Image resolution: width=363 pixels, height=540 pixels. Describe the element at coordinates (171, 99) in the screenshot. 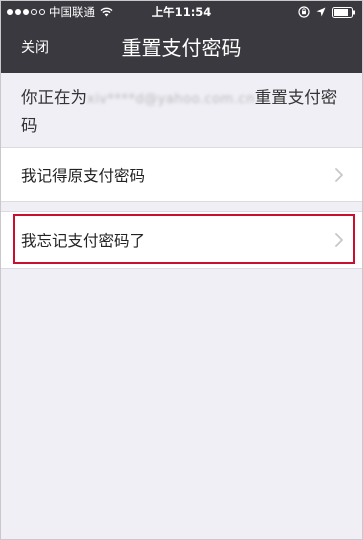

I see `masked-email: xiv****d@yahoo.com.cn` at that location.